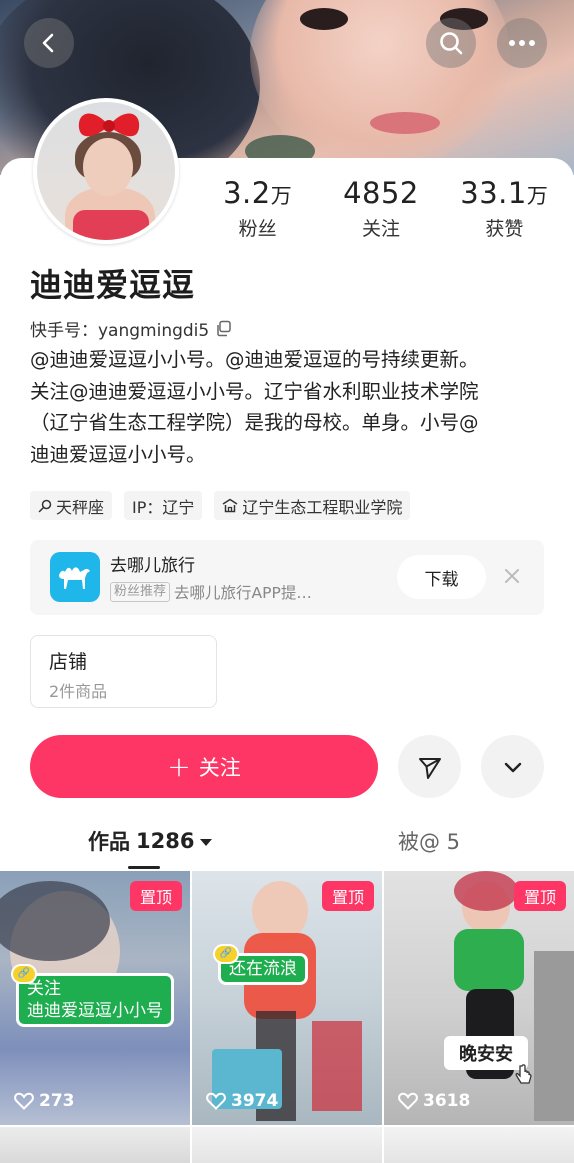 This screenshot has height=1163, width=574. What do you see at coordinates (80, 507) in the screenshot?
I see `tag-zodiac-text: 天秤座` at bounding box center [80, 507].